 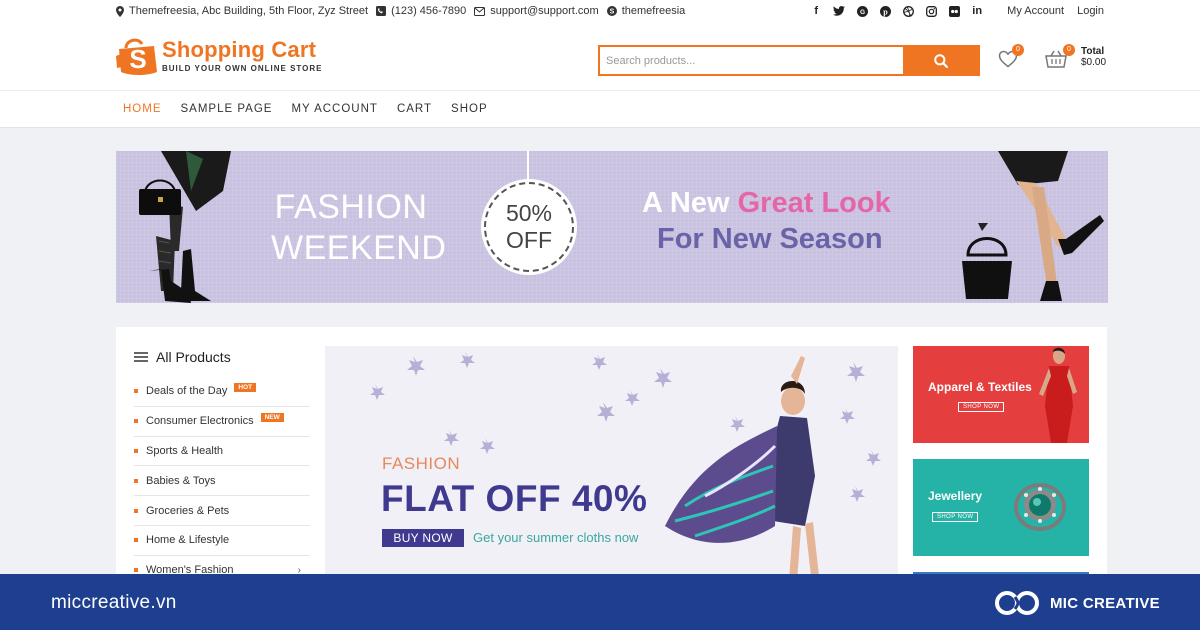 I want to click on fashion-weekend-heading: FASHION WEEKEND, so click(x=358, y=228).